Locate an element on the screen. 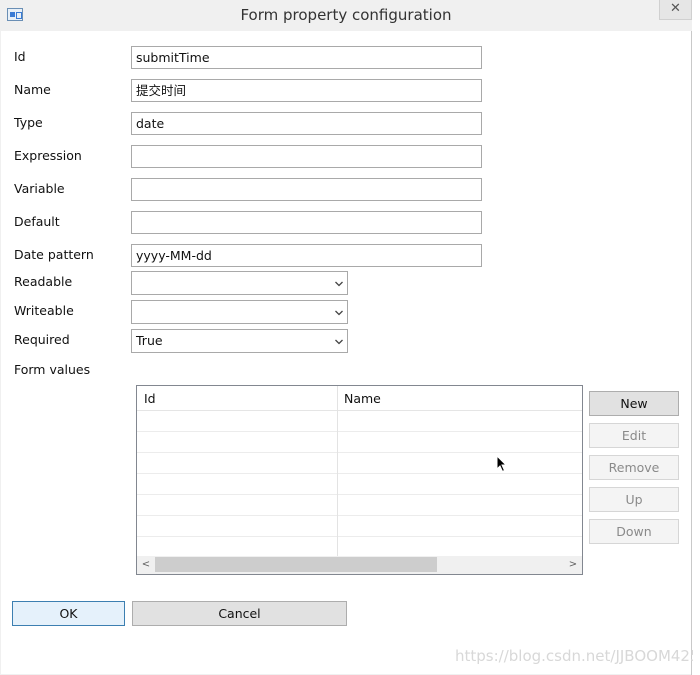  horizontal-scrollbar: < > is located at coordinates (359, 565).